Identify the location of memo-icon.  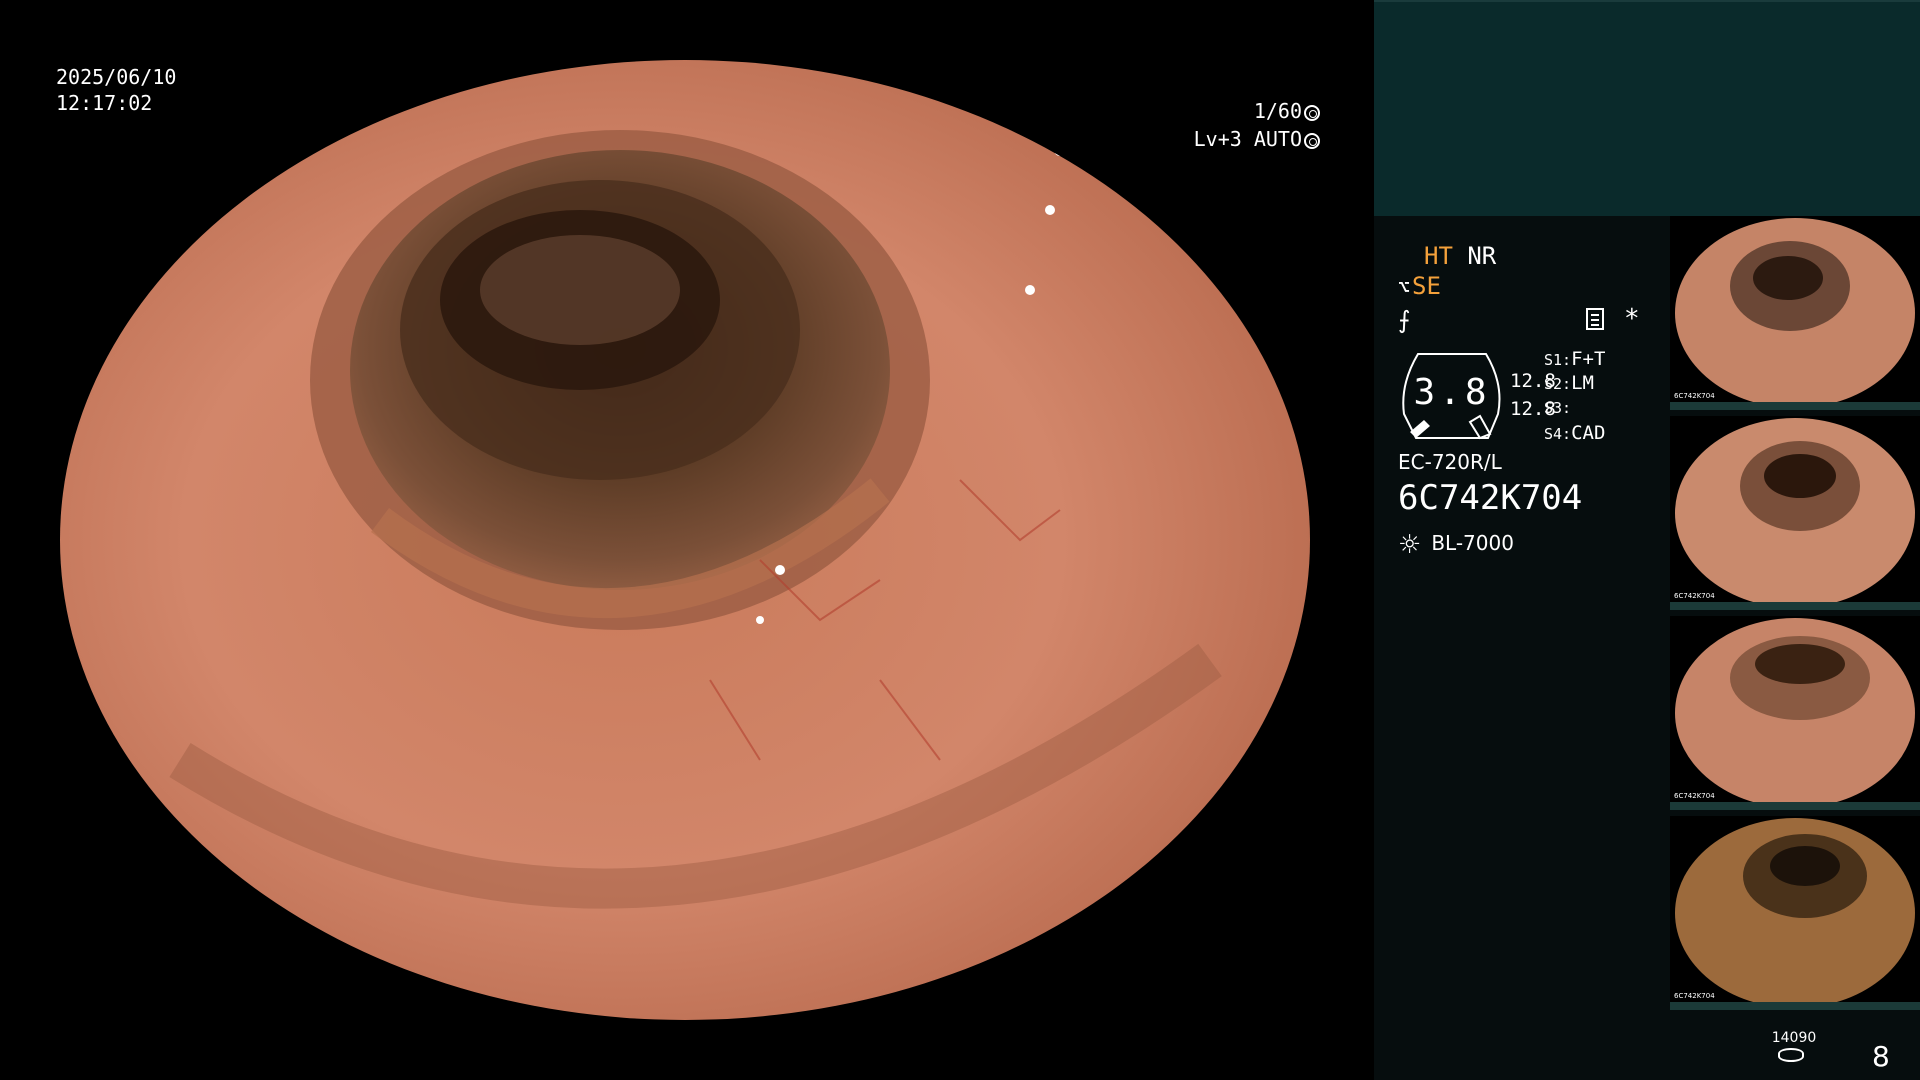
(1595, 319).